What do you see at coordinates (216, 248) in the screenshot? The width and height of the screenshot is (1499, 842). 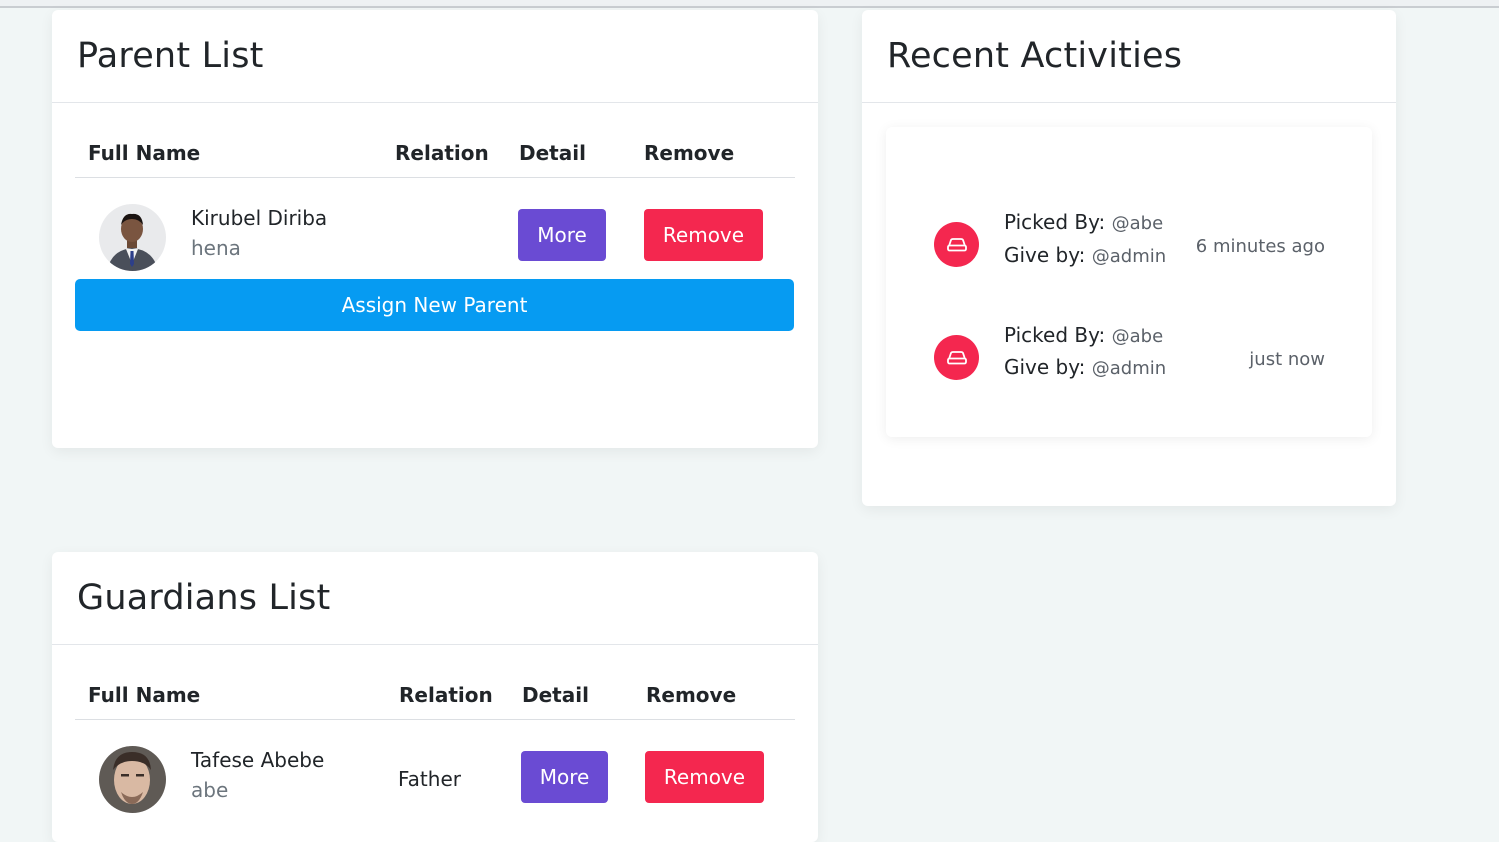 I see `parent-username: hena` at bounding box center [216, 248].